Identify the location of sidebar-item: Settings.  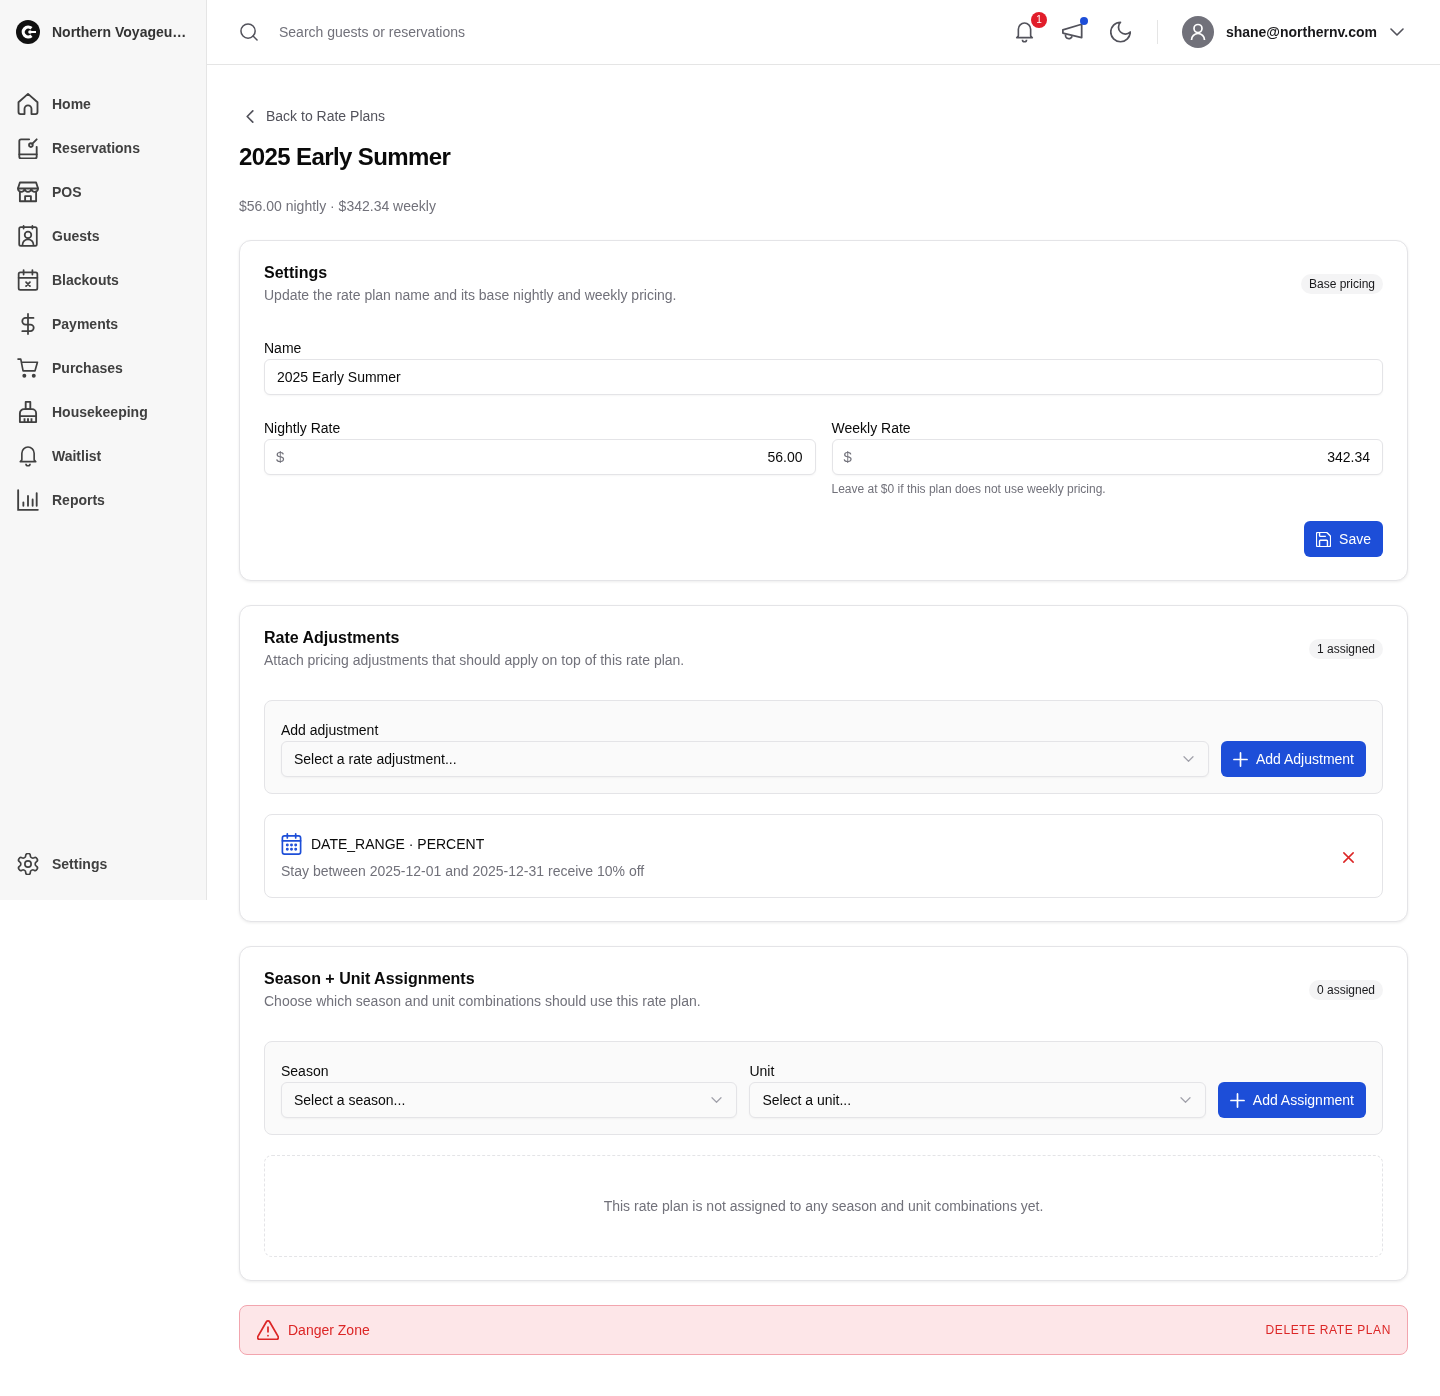
(99, 864).